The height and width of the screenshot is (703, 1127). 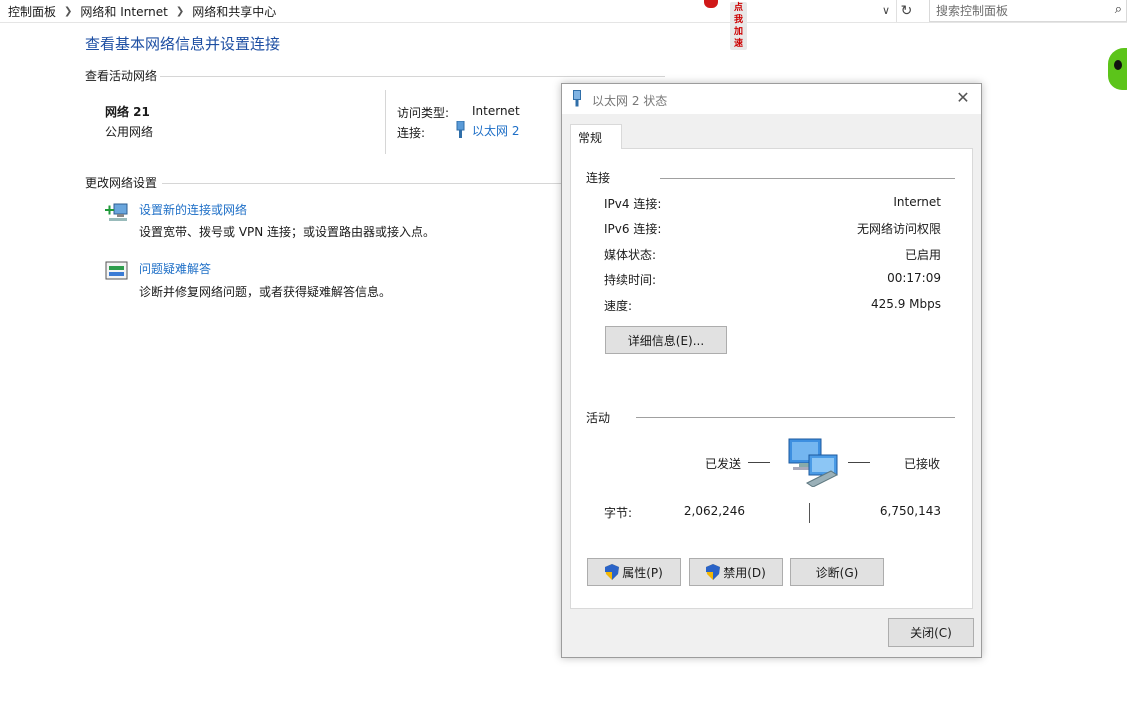 I want to click on dialog-title: 以太网 2 状态, so click(x=630, y=101).